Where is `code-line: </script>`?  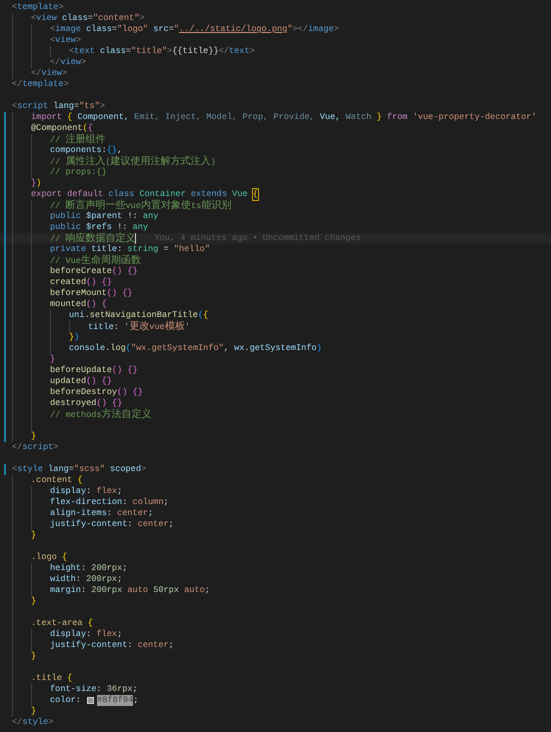
code-line: </script> is located at coordinates (35, 447).